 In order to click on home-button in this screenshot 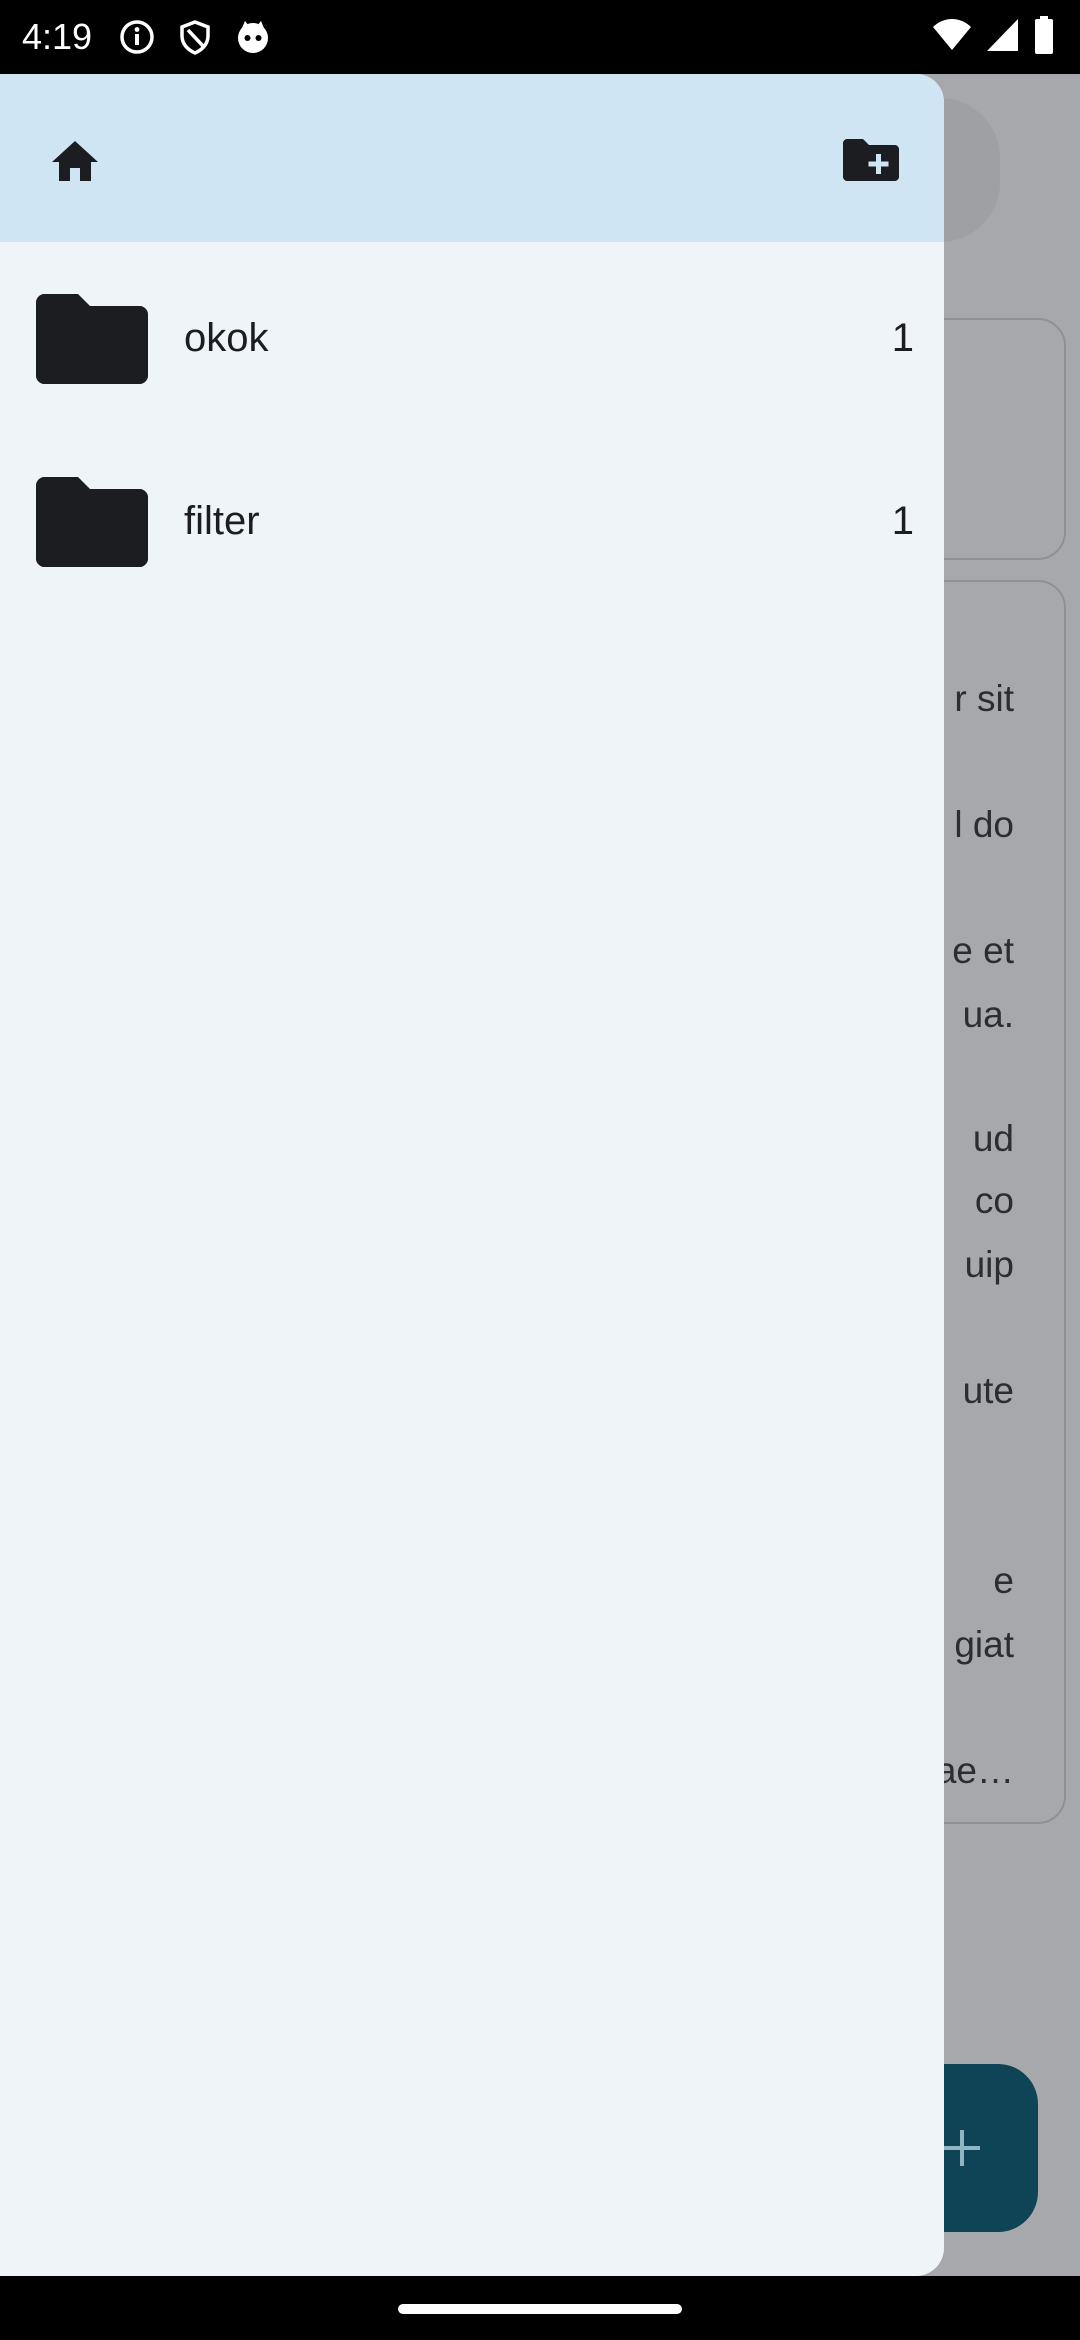, I will do `click(75, 163)`.